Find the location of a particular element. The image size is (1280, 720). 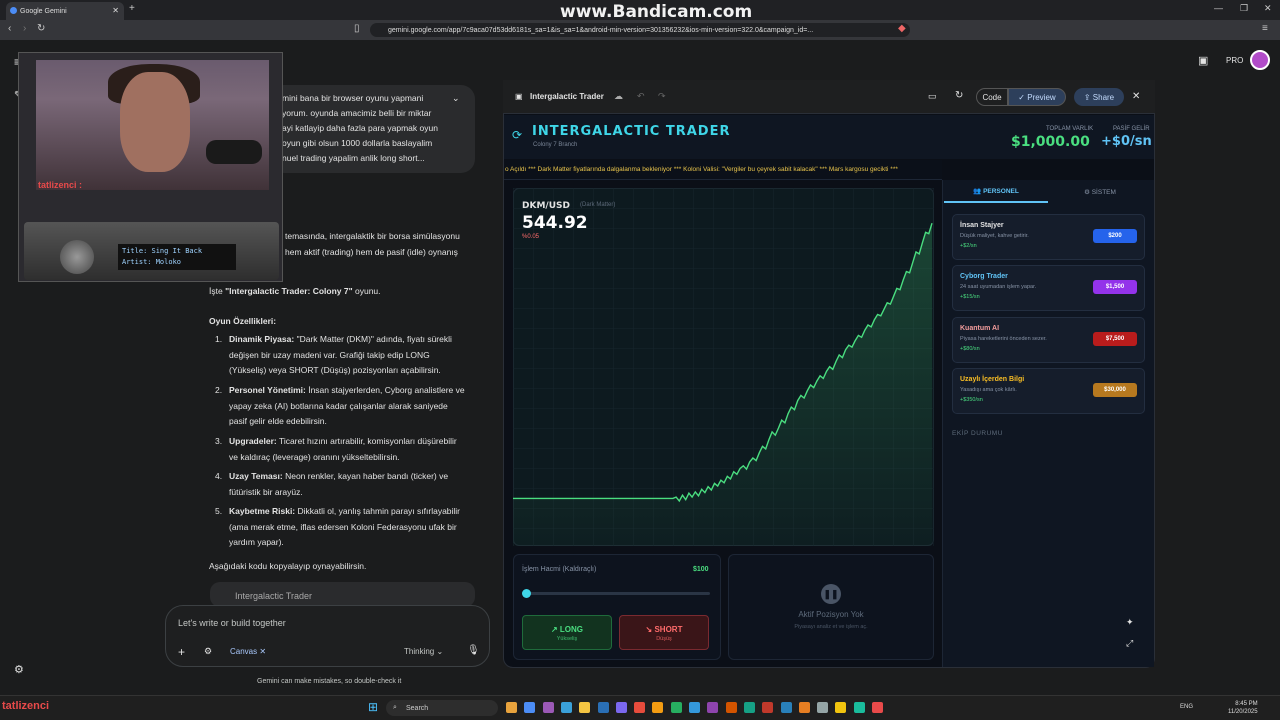

settings-gear-icon: ⚙ is located at coordinates (19, 669).